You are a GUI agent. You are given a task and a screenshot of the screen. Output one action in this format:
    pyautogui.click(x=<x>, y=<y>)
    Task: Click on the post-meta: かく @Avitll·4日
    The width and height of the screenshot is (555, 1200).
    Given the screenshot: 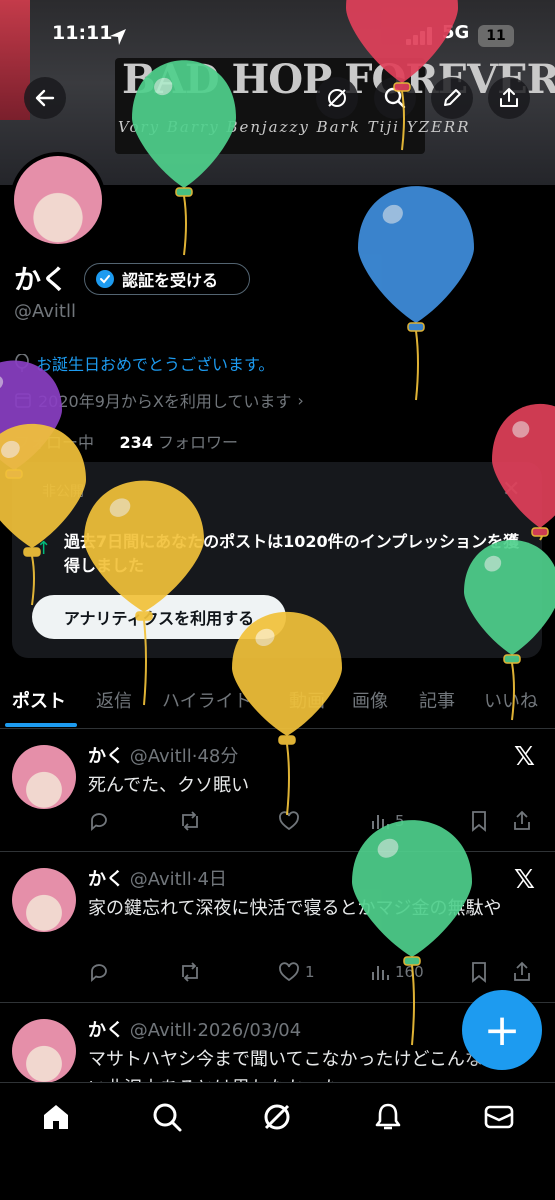 What is the action you would take?
    pyautogui.click(x=157, y=879)
    